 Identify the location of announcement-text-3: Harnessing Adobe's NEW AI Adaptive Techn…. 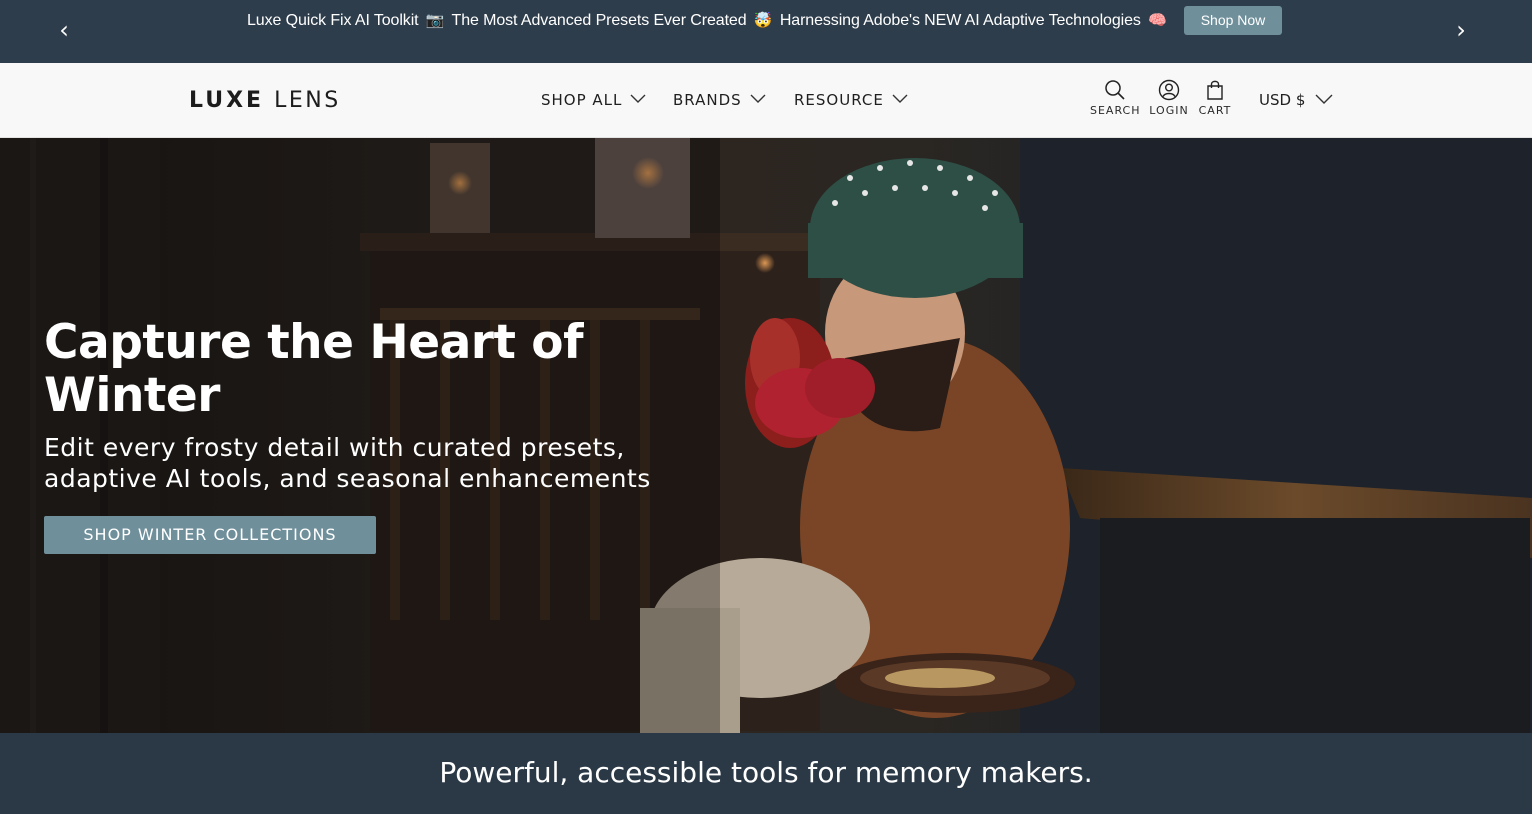
(960, 20).